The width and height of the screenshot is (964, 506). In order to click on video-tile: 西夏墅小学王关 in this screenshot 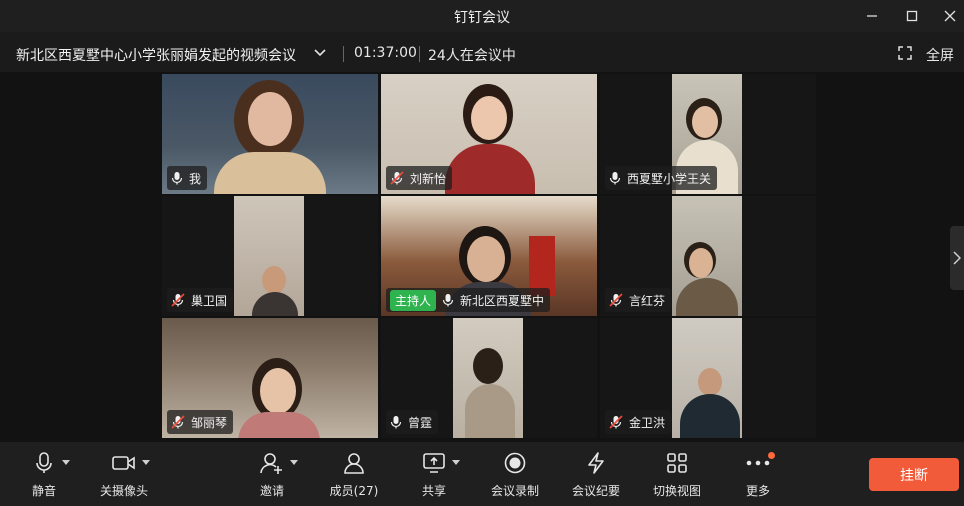, I will do `click(708, 134)`.